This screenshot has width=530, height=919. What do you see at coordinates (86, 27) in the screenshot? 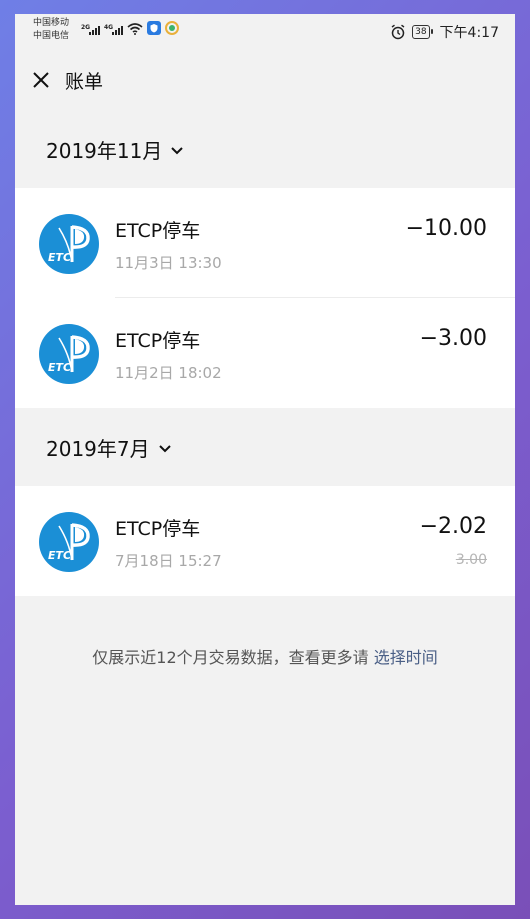
I see `network-type-1: 2G` at bounding box center [86, 27].